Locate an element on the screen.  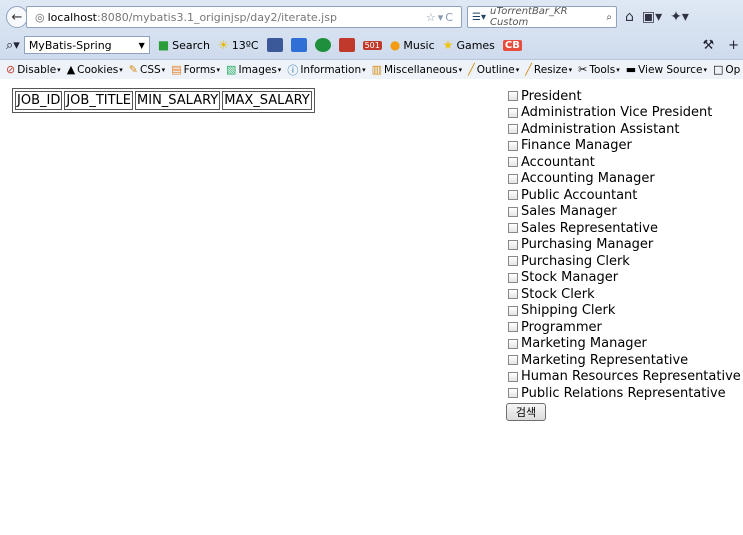
music-button: ● Music is located at coordinates (412, 45).